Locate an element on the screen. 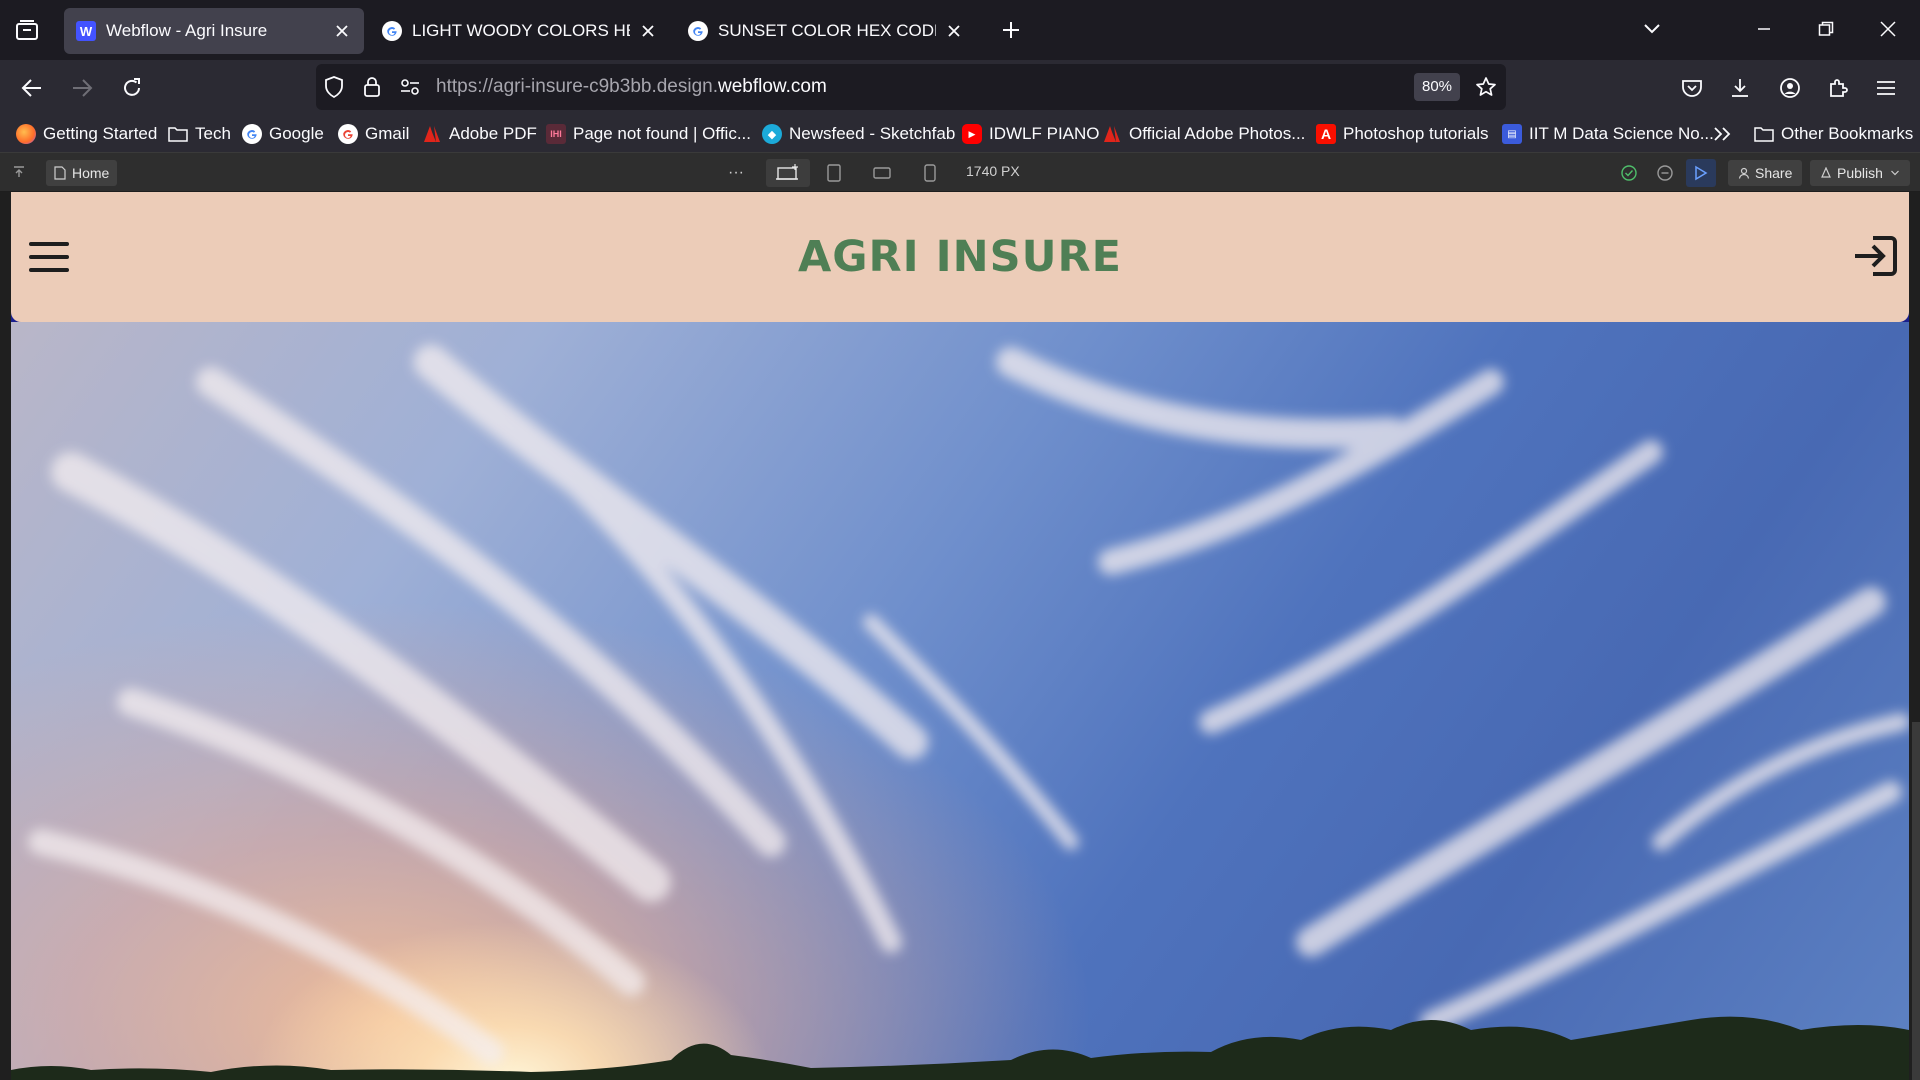 The width and height of the screenshot is (1920, 1080). page-label: Home is located at coordinates (91, 173).